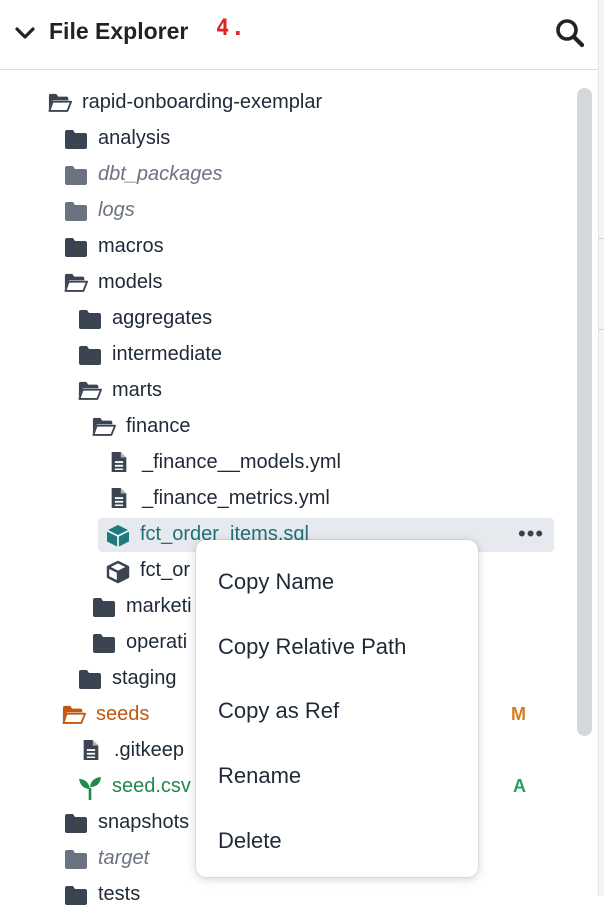 Image resolution: width=604 pixels, height=912 pixels. I want to click on tree-item-label: snapshots, so click(144, 822).